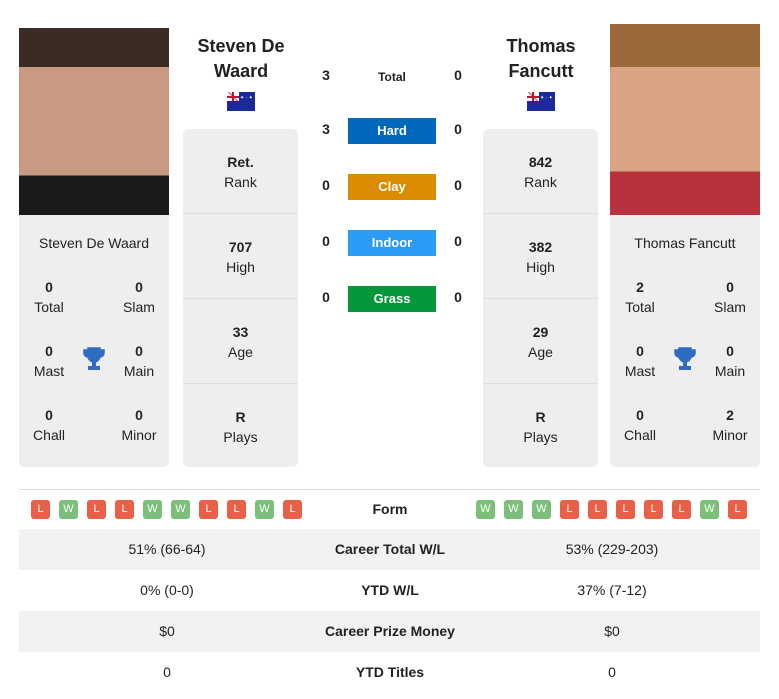 The width and height of the screenshot is (779, 699). What do you see at coordinates (240, 182) in the screenshot?
I see `label: Rank` at bounding box center [240, 182].